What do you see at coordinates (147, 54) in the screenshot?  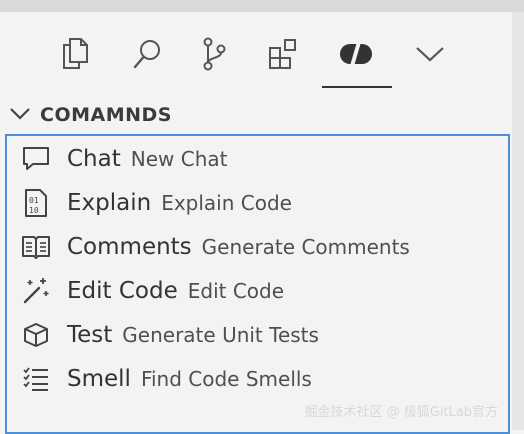 I see `search-icon` at bounding box center [147, 54].